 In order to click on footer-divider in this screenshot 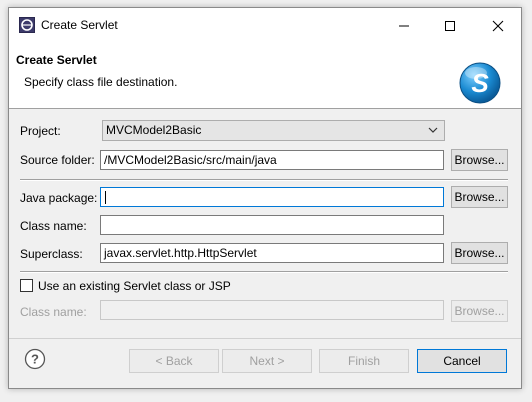, I will do `click(265, 338)`.